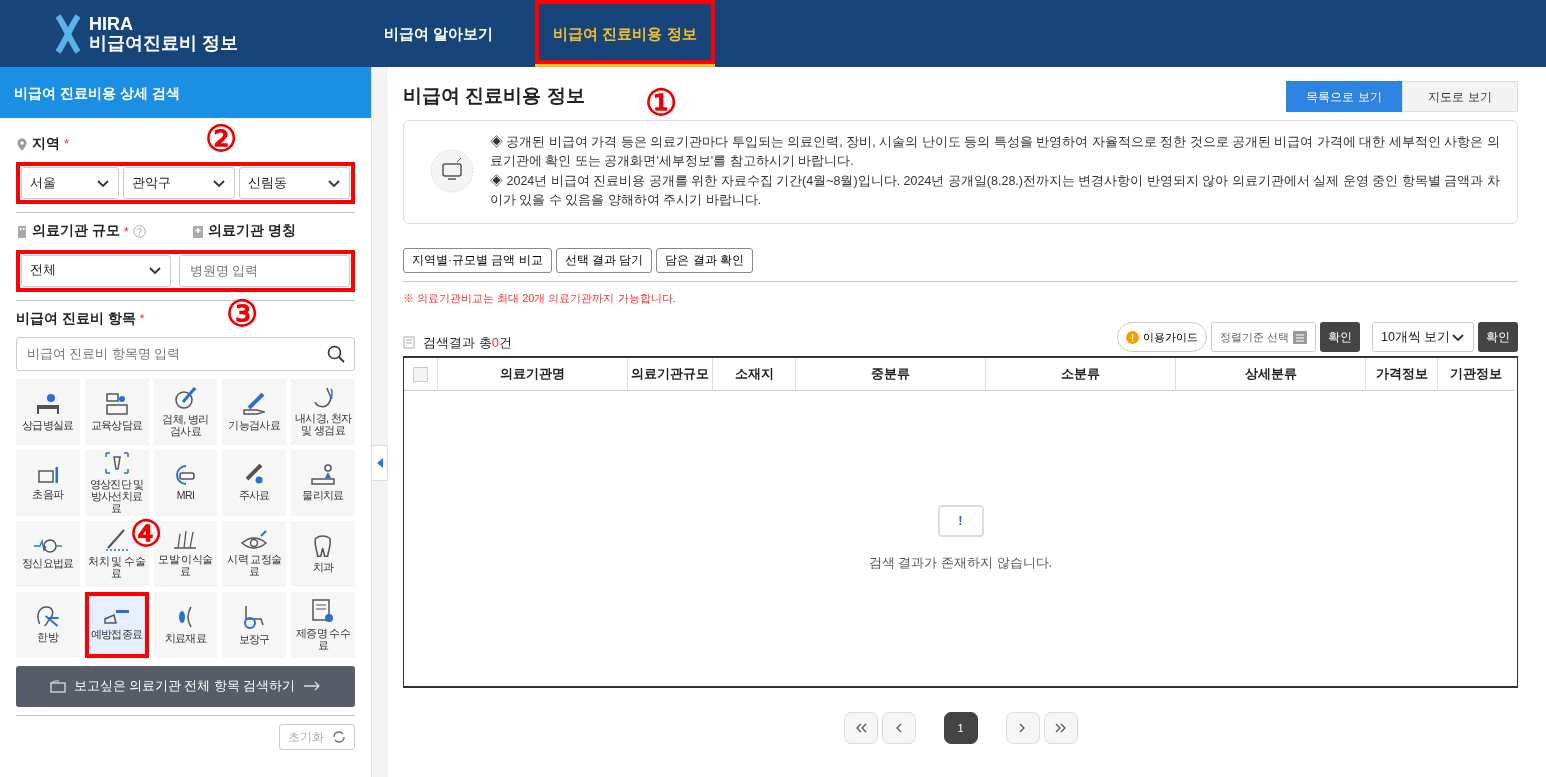 The height and width of the screenshot is (777, 1546). I want to click on chevron-left-icon, so click(898, 728).